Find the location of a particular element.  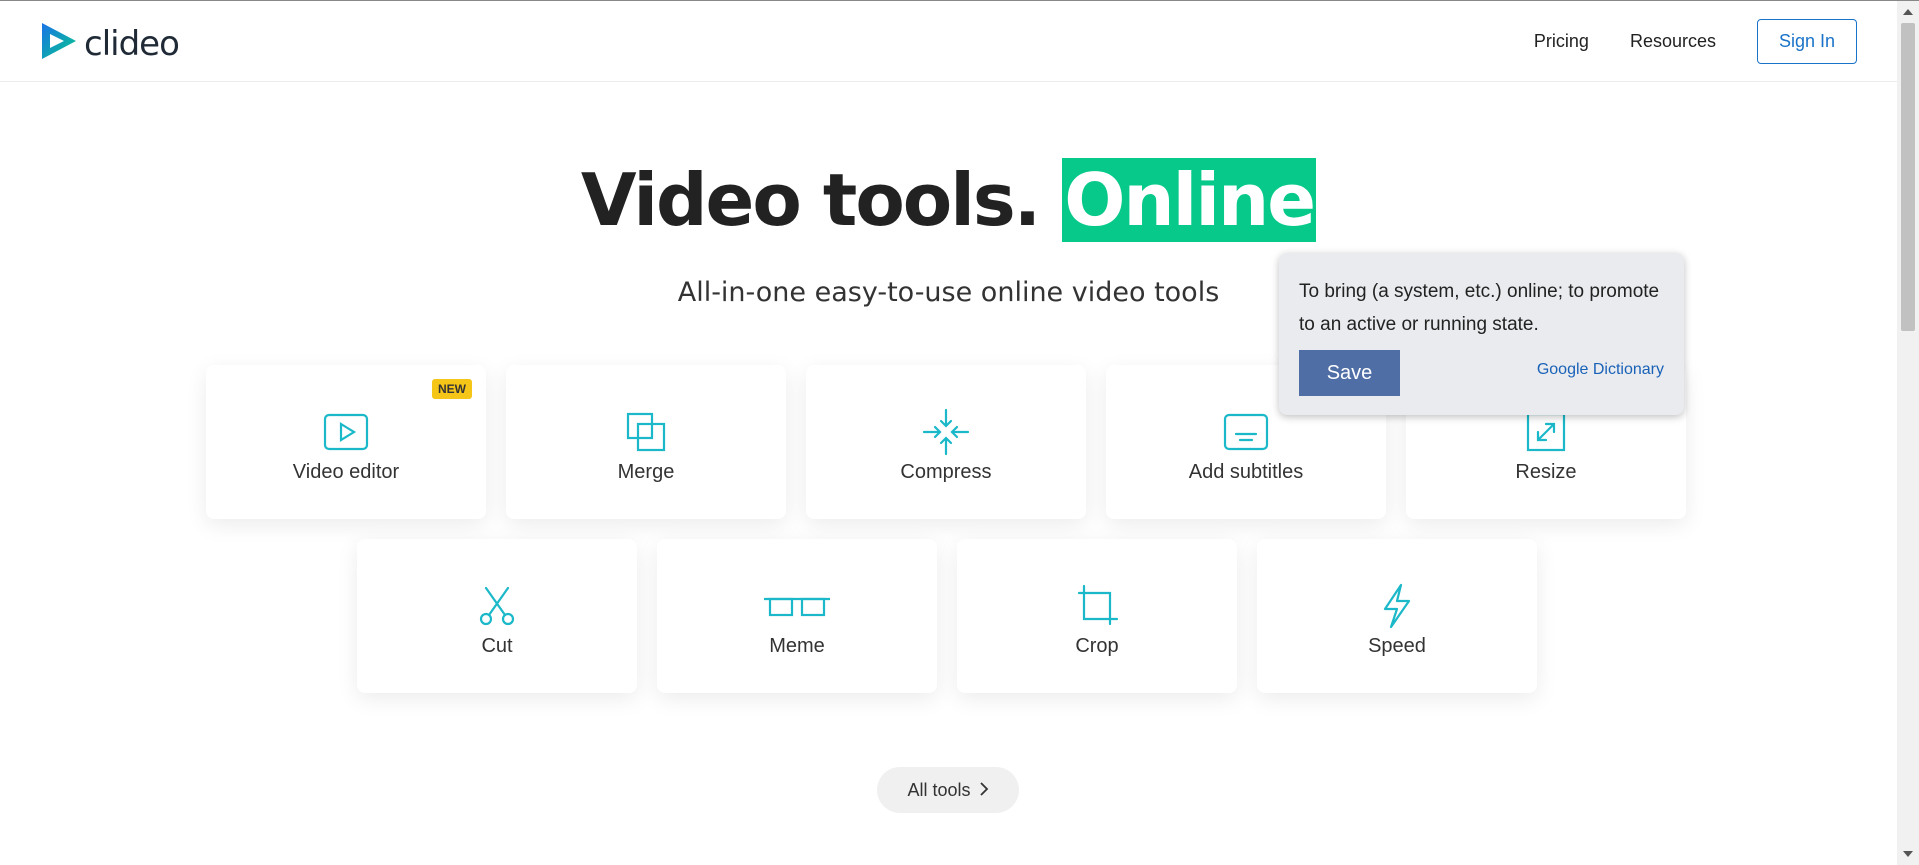

tool-card-compress: Compress is located at coordinates (946, 442).